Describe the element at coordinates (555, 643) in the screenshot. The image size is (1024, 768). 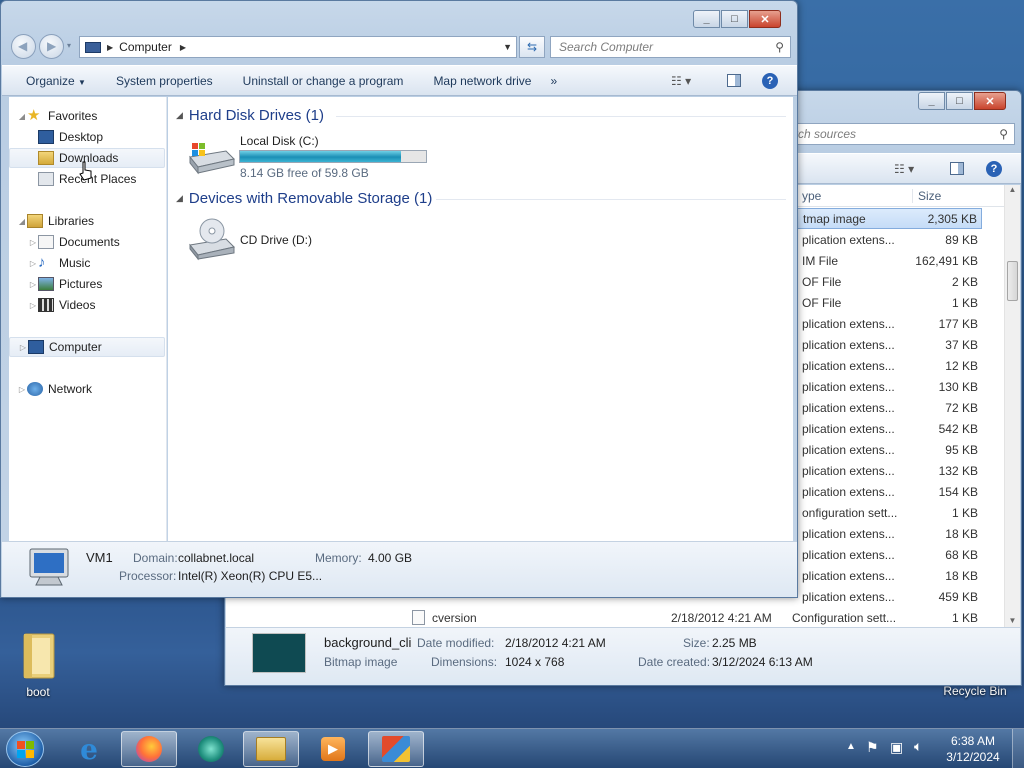
I see `date-modified-value: 2/18/2012 4:21 AM` at that location.